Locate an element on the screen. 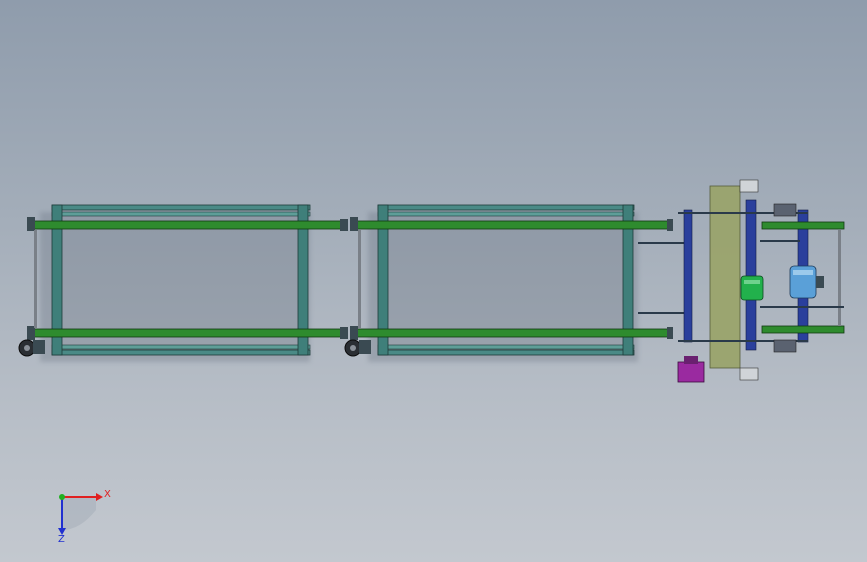  coordinate-triad: X Z is located at coordinates (84, 517).